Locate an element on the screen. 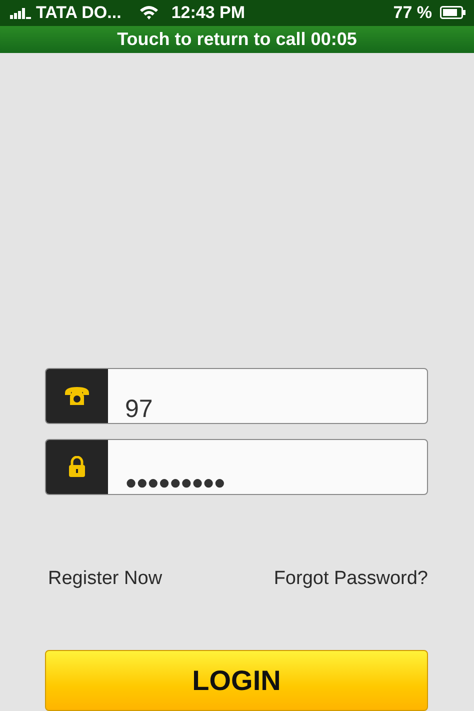  telephone-icon is located at coordinates (77, 396).